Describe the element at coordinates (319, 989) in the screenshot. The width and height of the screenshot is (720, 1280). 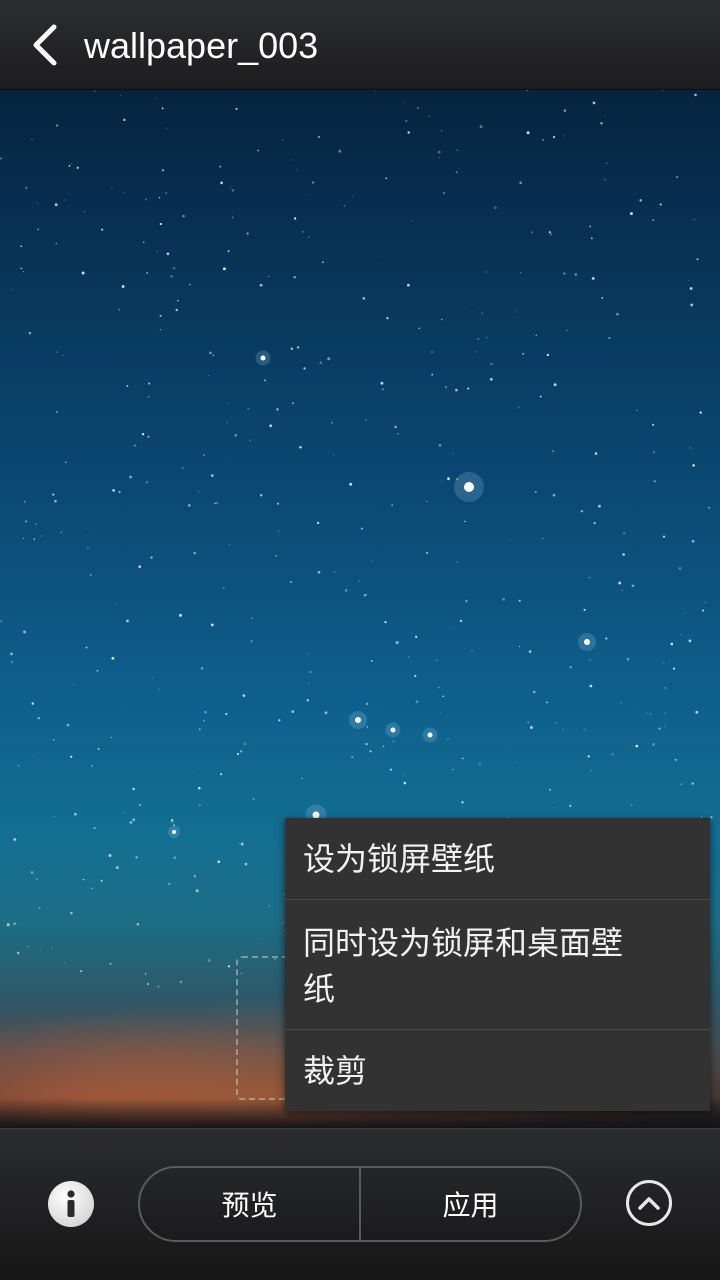
I see `menu-item-label-line2: 纸` at that location.